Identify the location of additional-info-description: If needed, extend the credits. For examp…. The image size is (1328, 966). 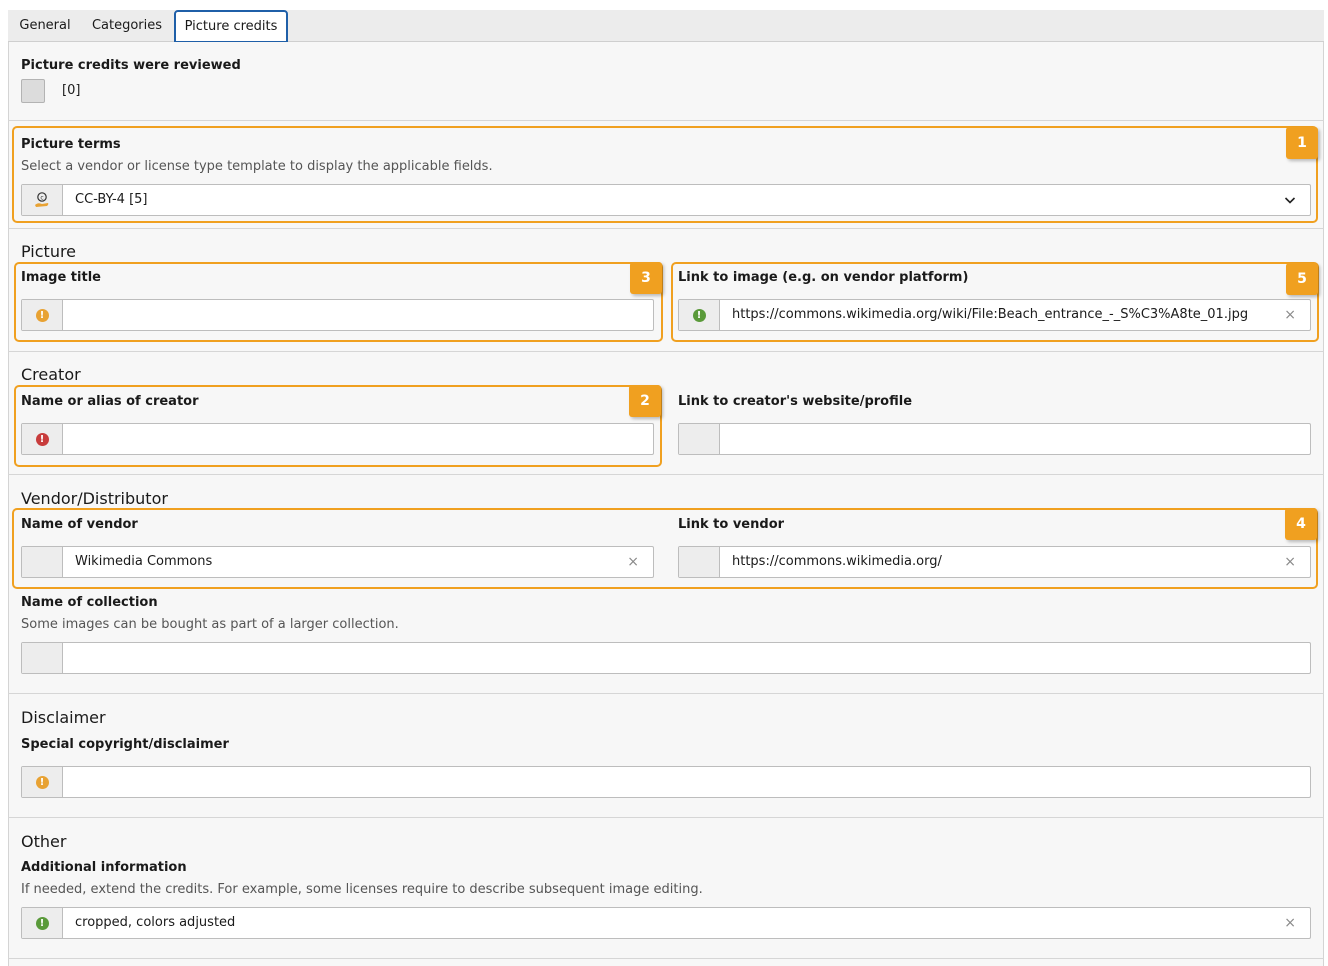
(362, 889).